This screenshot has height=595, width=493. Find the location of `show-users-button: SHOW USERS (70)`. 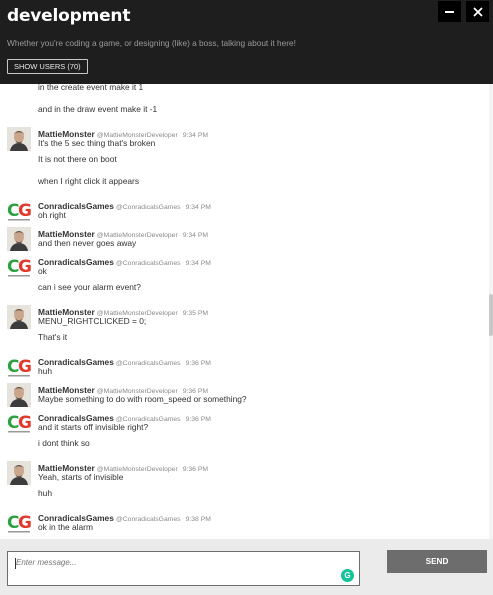

show-users-button: SHOW USERS (70) is located at coordinates (47, 66).